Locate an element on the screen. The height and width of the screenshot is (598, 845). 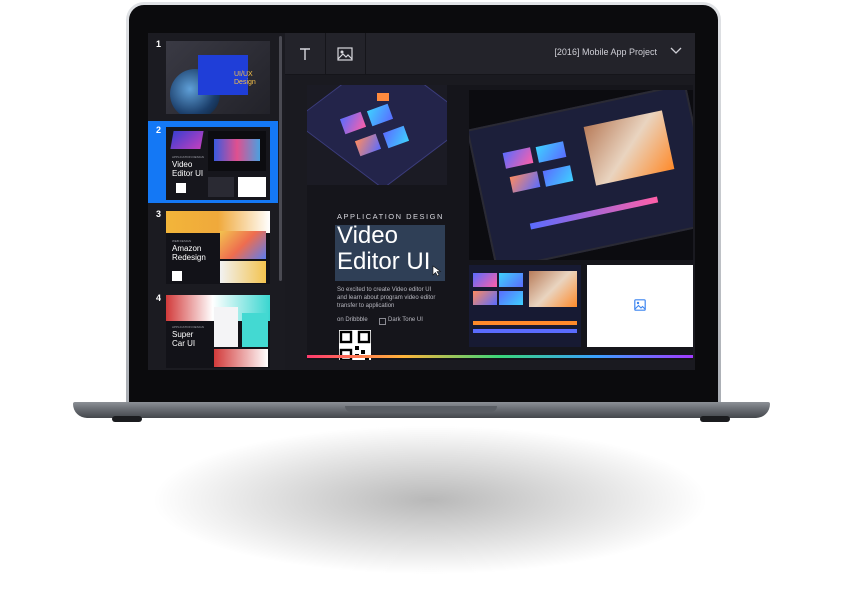
dark-tone-checkbox is located at coordinates (382, 321).